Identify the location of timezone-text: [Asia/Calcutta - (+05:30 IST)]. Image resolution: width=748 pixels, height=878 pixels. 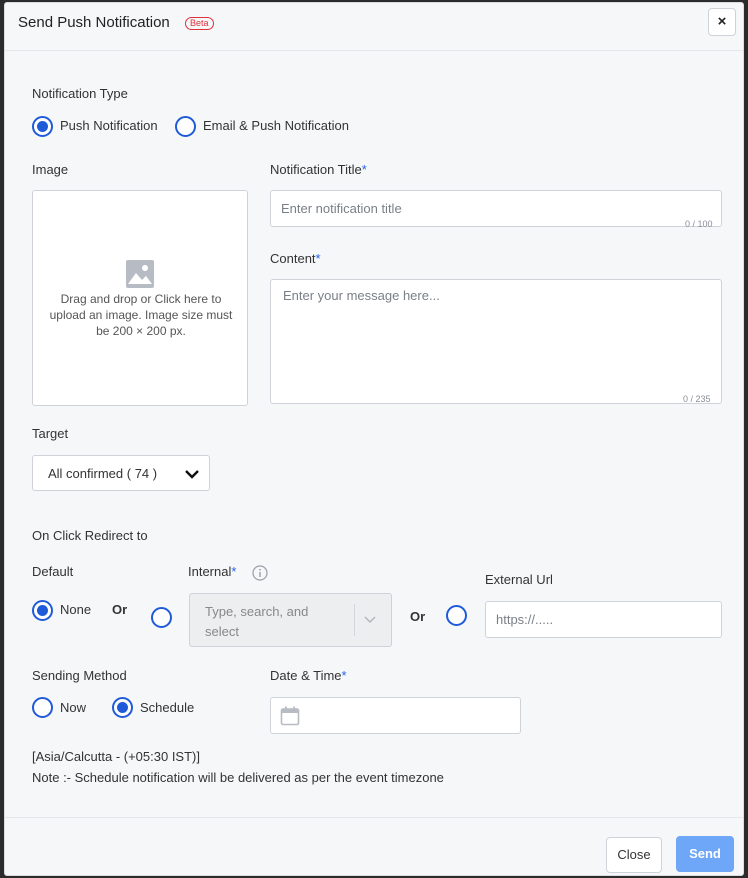
(116, 756).